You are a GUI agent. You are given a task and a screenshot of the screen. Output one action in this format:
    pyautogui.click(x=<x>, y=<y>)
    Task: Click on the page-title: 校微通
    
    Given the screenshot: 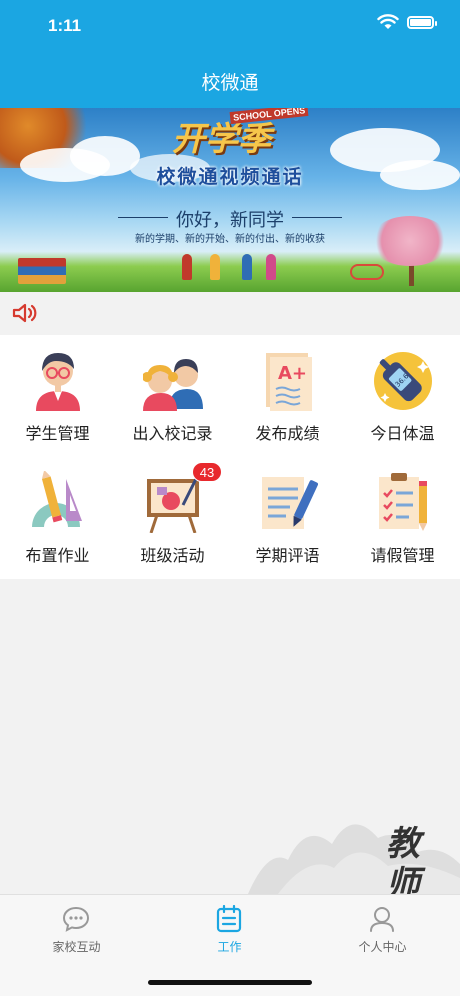 What is the action you would take?
    pyautogui.click(x=230, y=83)
    